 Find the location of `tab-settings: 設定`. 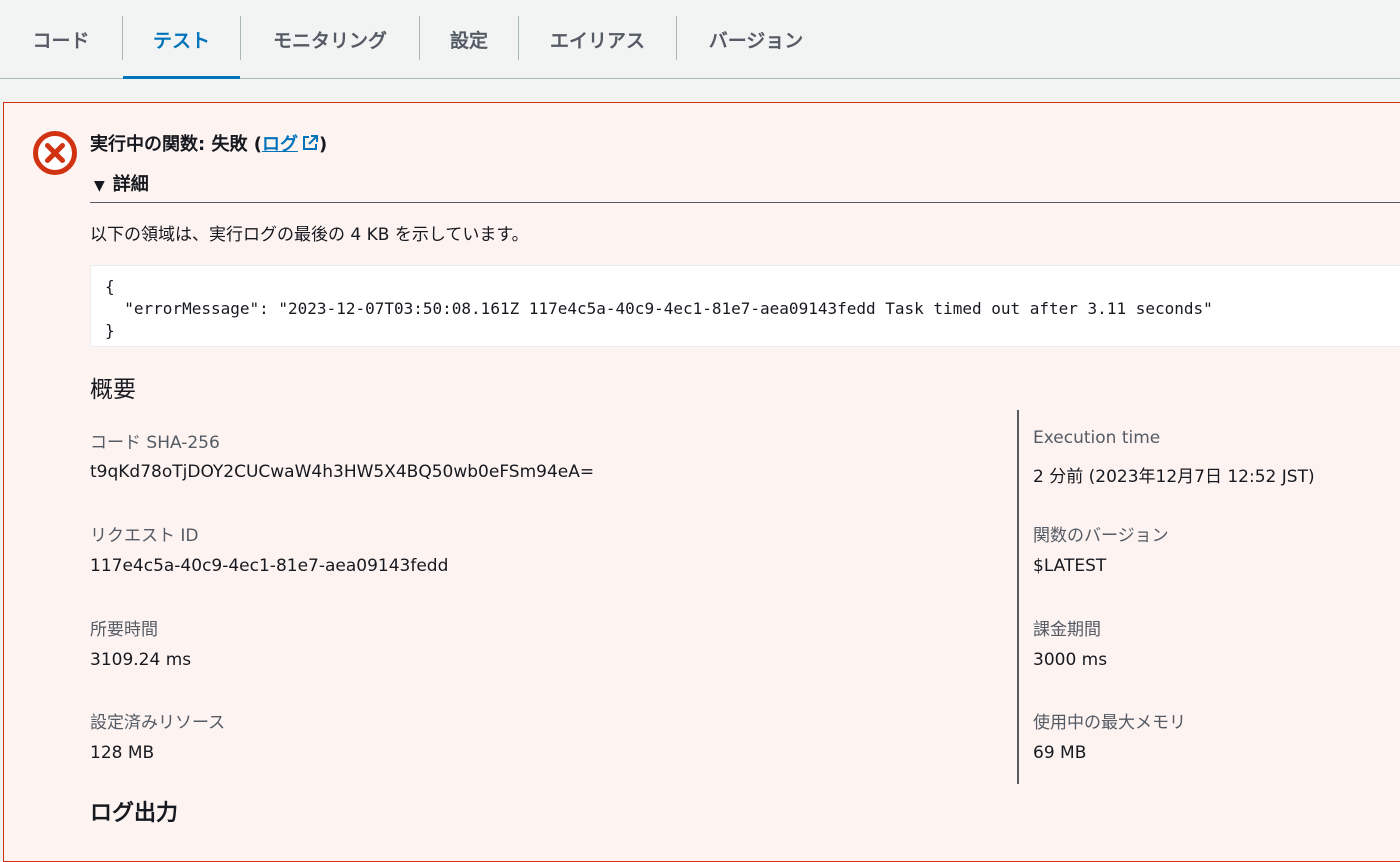

tab-settings: 設定 is located at coordinates (469, 39).